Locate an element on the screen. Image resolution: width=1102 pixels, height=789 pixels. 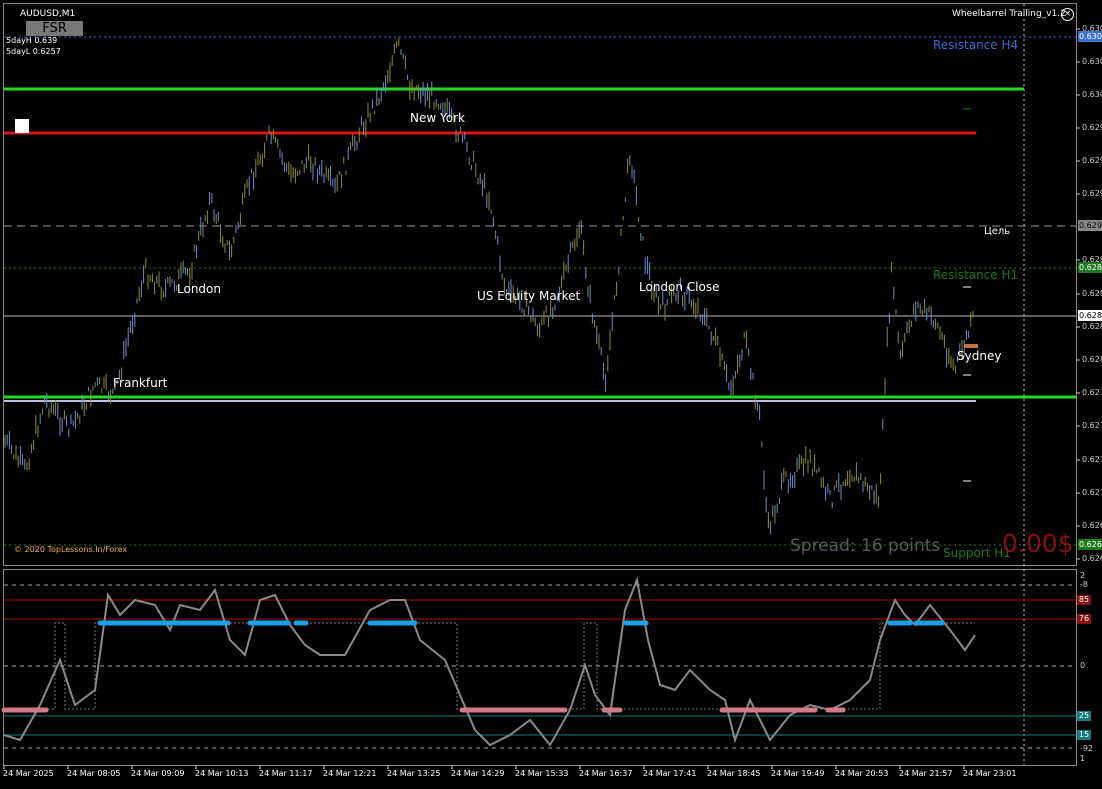
time-label: 24 Mar 20:53 is located at coordinates (862, 773).